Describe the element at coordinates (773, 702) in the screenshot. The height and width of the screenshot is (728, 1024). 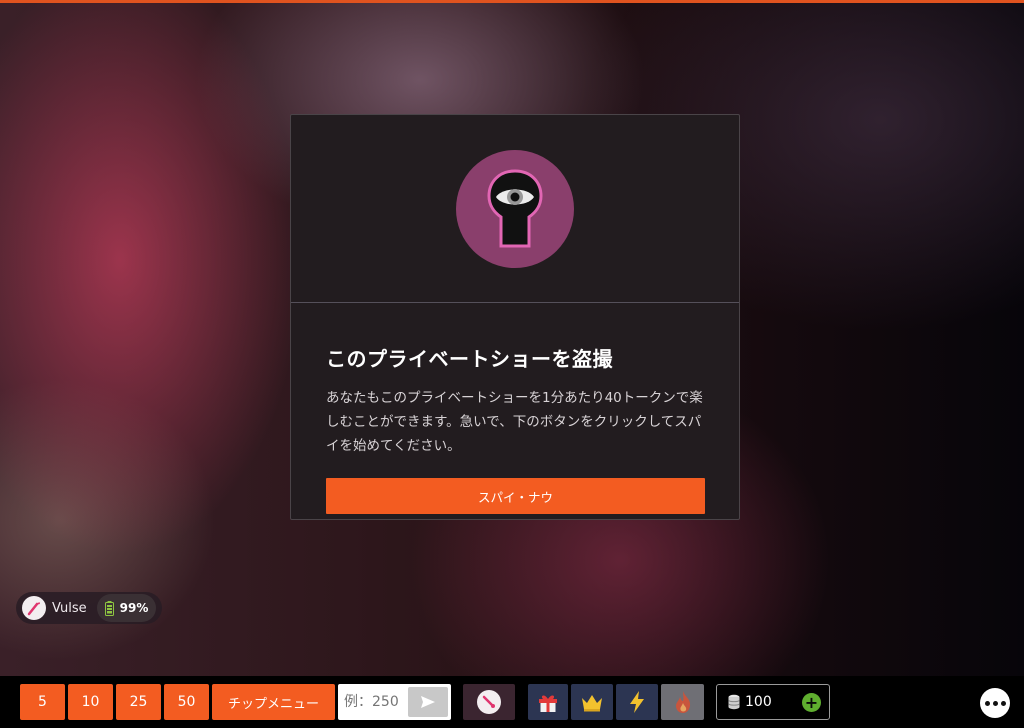
I see `token-balance: 100 +` at that location.